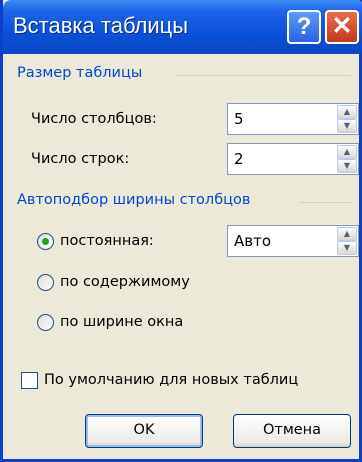 The width and height of the screenshot is (362, 462). I want to click on autofit-divider, so click(325, 202).